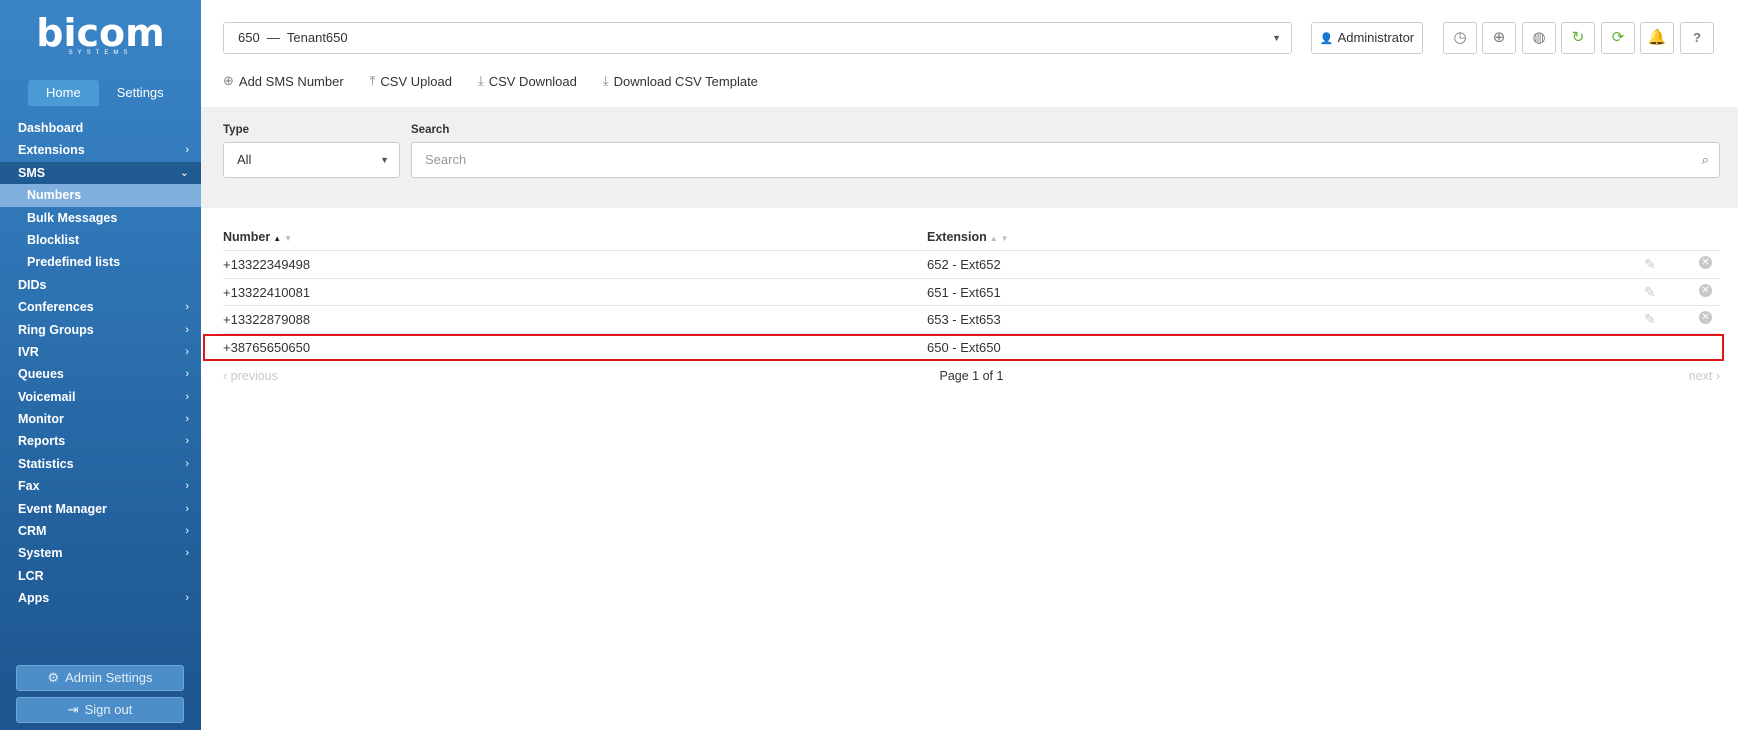 Image resolution: width=1738 pixels, height=730 pixels. Describe the element at coordinates (51, 128) in the screenshot. I see `nav-label: Dashboard` at that location.